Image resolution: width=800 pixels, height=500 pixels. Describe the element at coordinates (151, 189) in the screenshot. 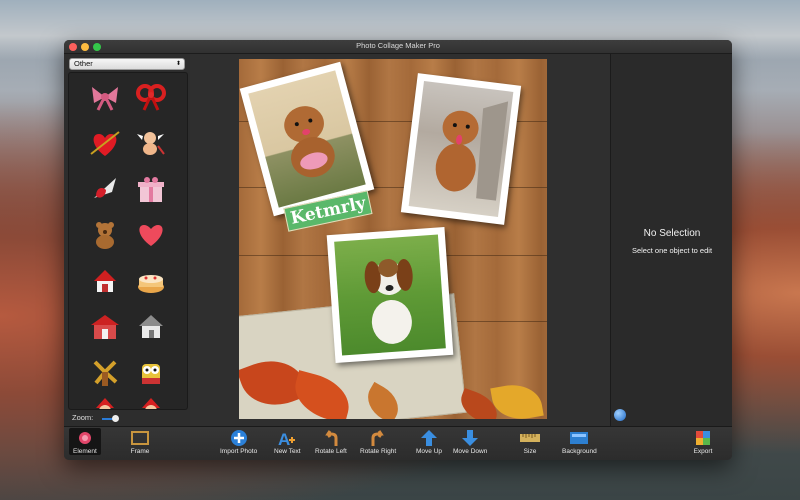

I see `gift-box-icon` at that location.